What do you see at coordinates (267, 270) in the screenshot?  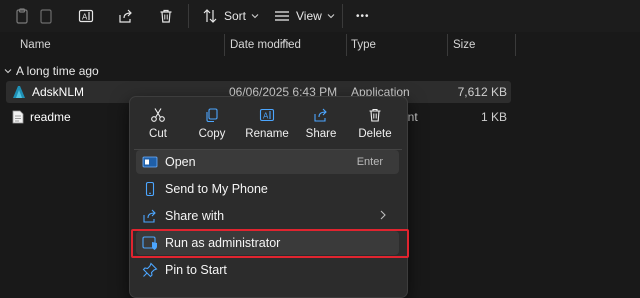 I see `menu-item-pin-to-start: Pin to Start` at bounding box center [267, 270].